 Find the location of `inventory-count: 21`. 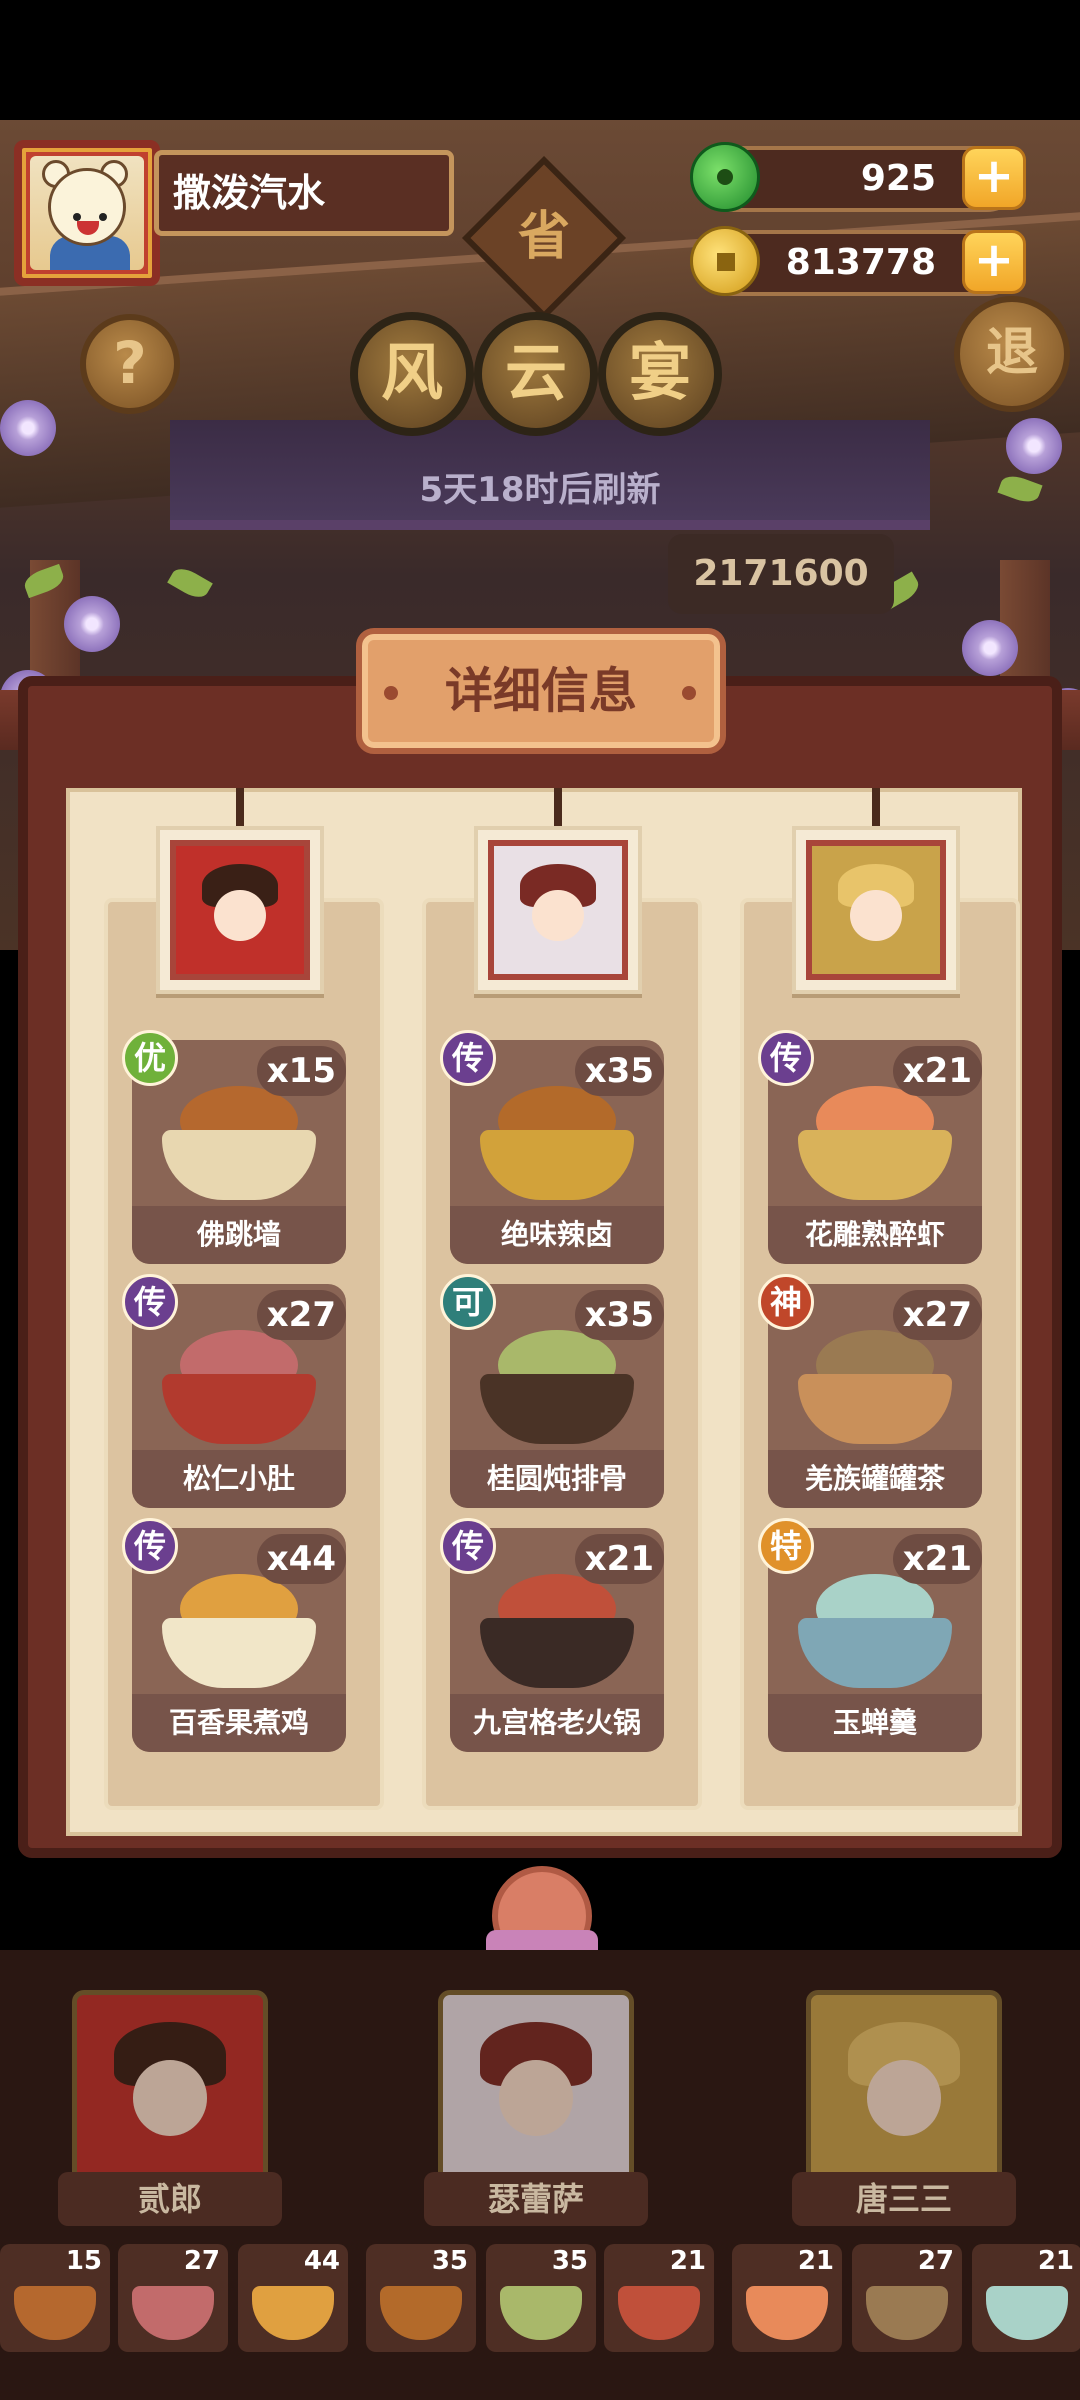

inventory-count: 21 is located at coordinates (1055, 2261).